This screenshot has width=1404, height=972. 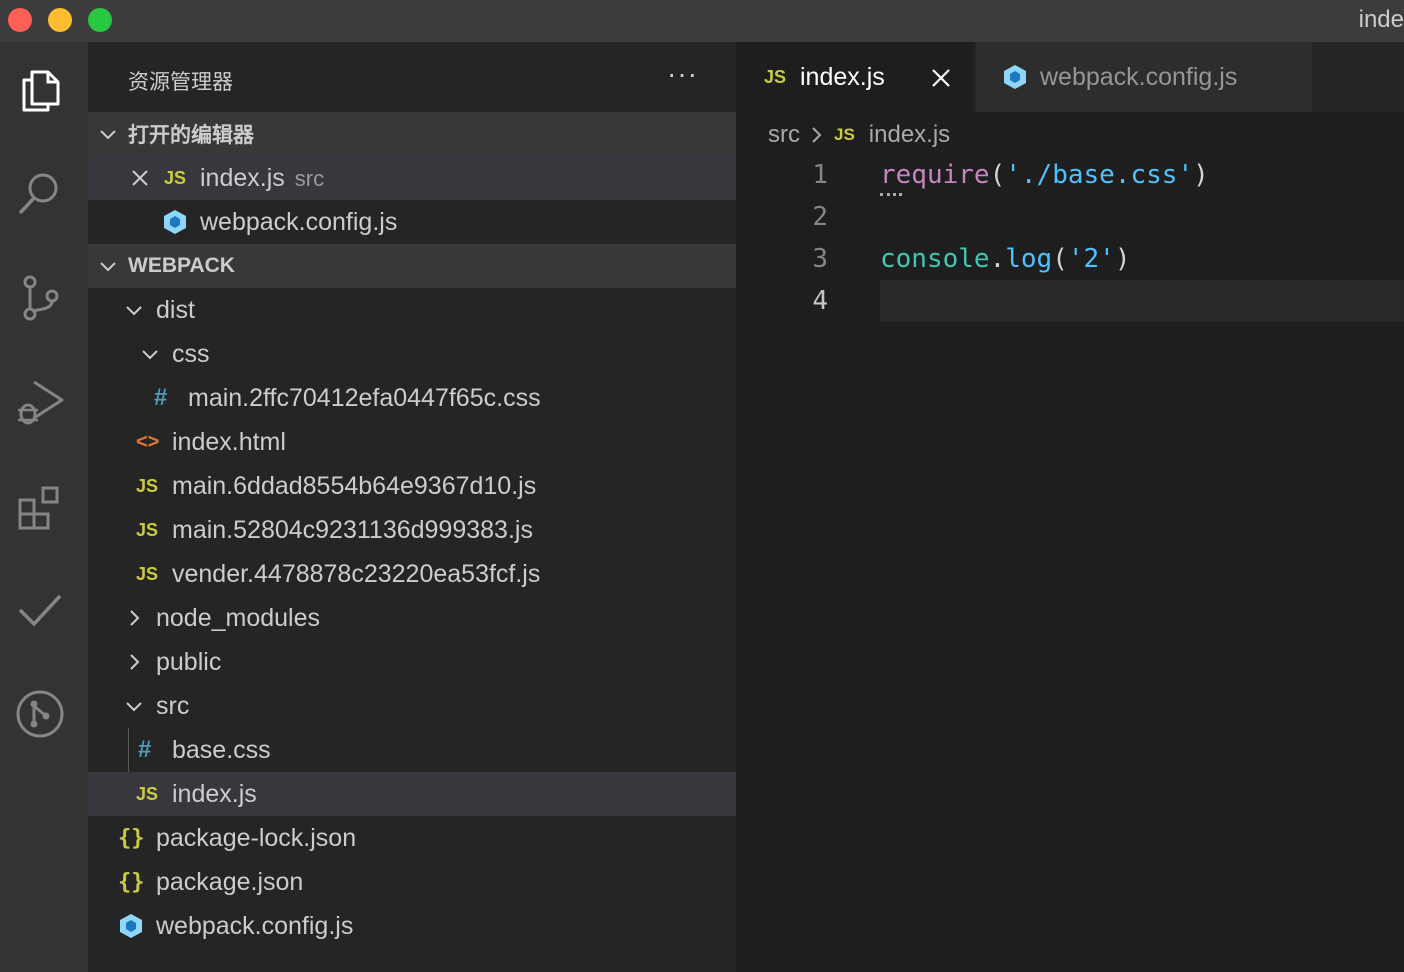 I want to click on open-editor-item: JS index.js src, so click(x=412, y=178).